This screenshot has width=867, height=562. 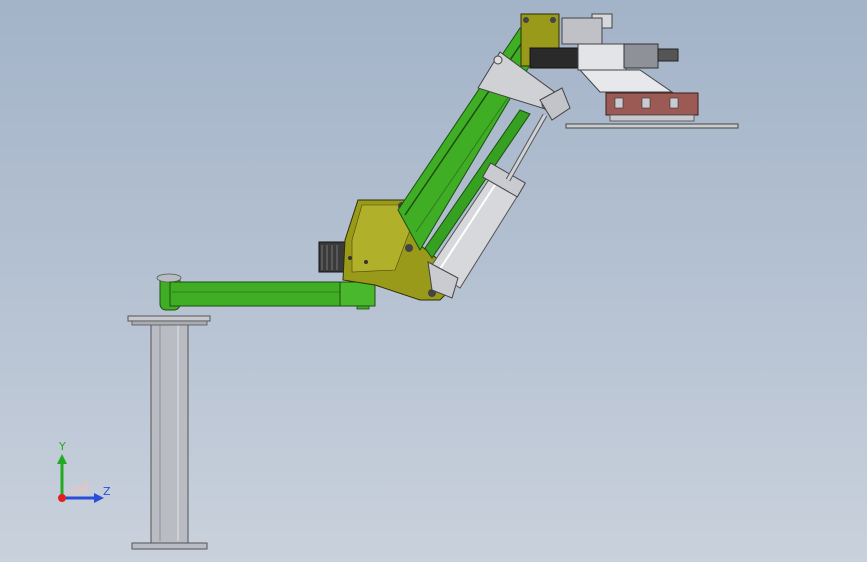 I want to click on coordinate-triad: Y Z, so click(x=83, y=475).